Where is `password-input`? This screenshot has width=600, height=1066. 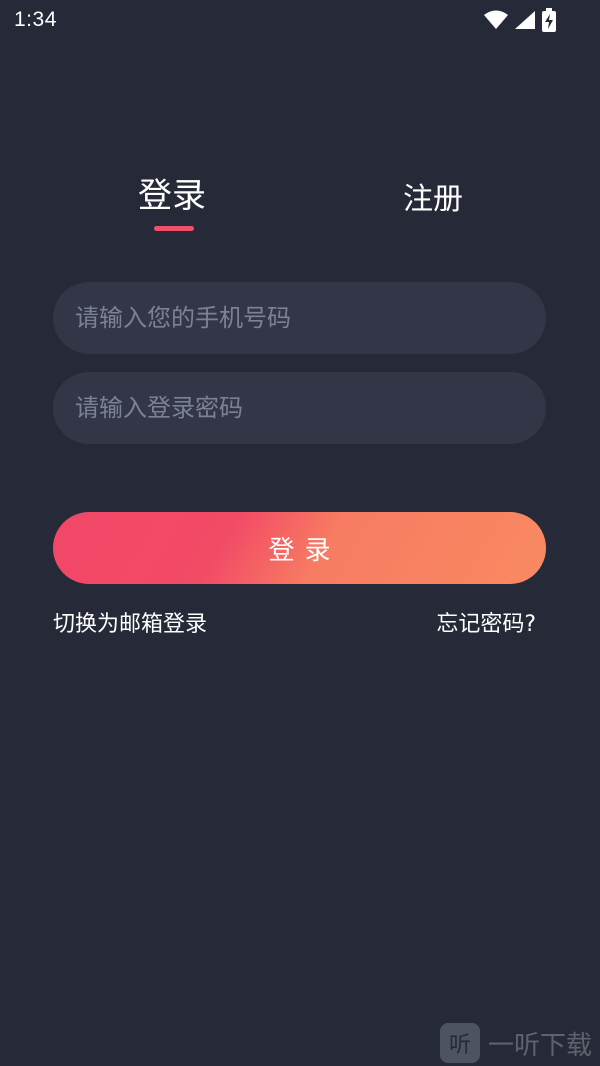 password-input is located at coordinates (299, 408).